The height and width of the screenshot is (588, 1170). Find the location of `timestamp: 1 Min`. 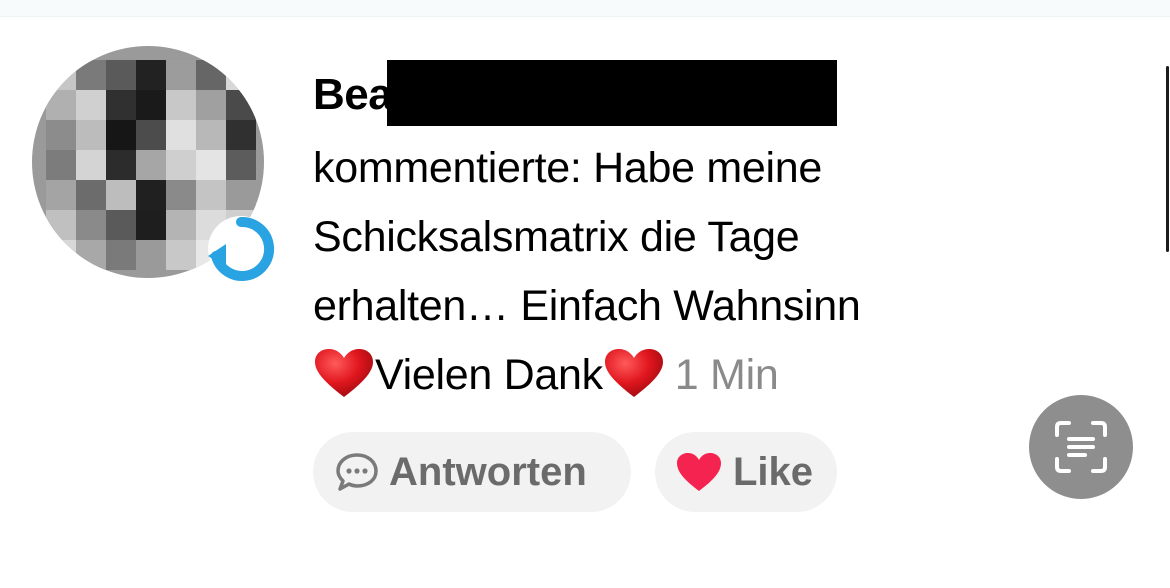

timestamp: 1 Min is located at coordinates (726, 375).